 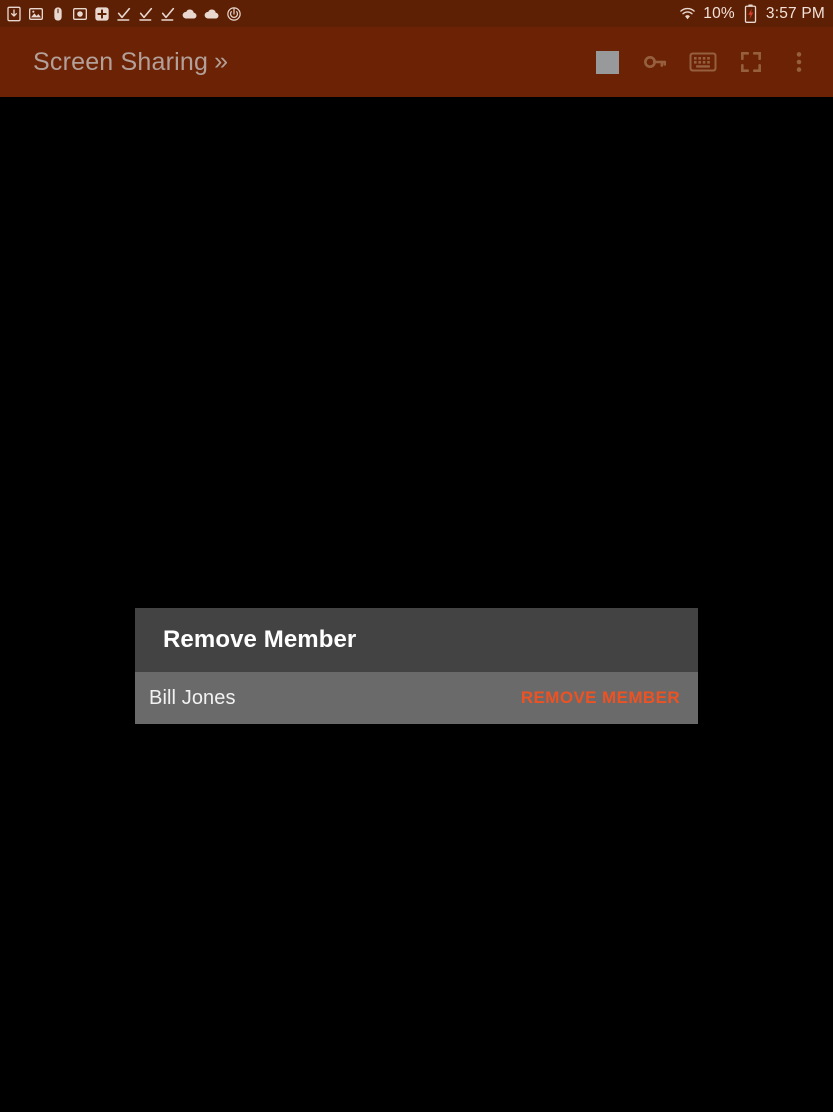 What do you see at coordinates (416, 62) in the screenshot?
I see `app-bar: Screen Sharing »` at bounding box center [416, 62].